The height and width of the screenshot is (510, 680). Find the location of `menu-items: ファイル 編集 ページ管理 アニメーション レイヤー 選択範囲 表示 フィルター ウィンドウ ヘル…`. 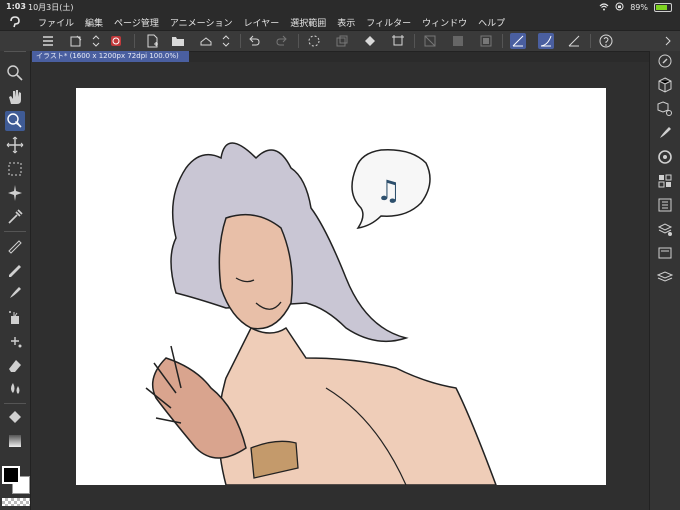

menu-items: ファイル 編集 ページ管理 アニメーション レイヤー 選択範囲 表示 フィルター ウィンドウ ヘル… is located at coordinates (271, 22).